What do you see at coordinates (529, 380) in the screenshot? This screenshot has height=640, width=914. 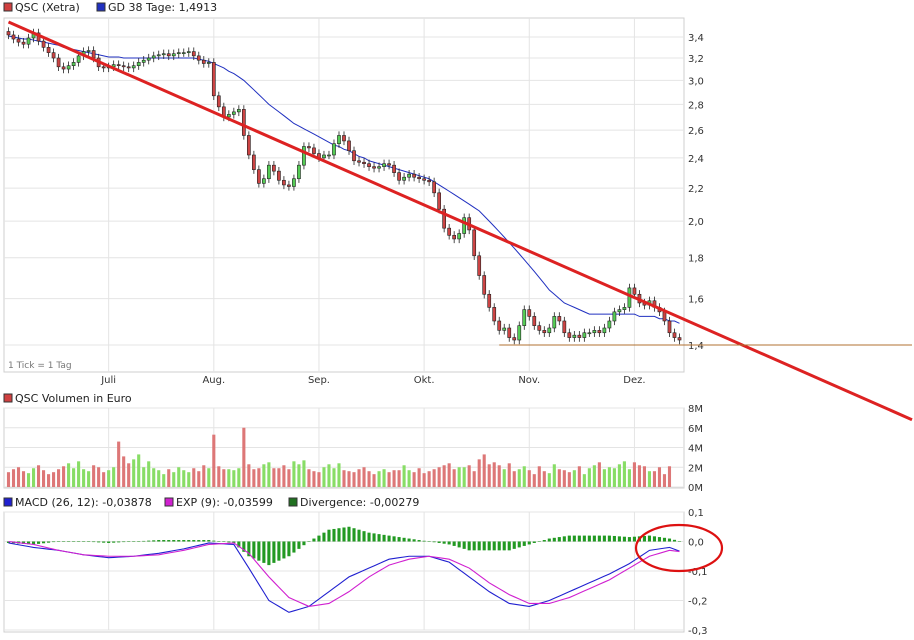 I see `price-x-tick-label: Nov.` at bounding box center [529, 380].